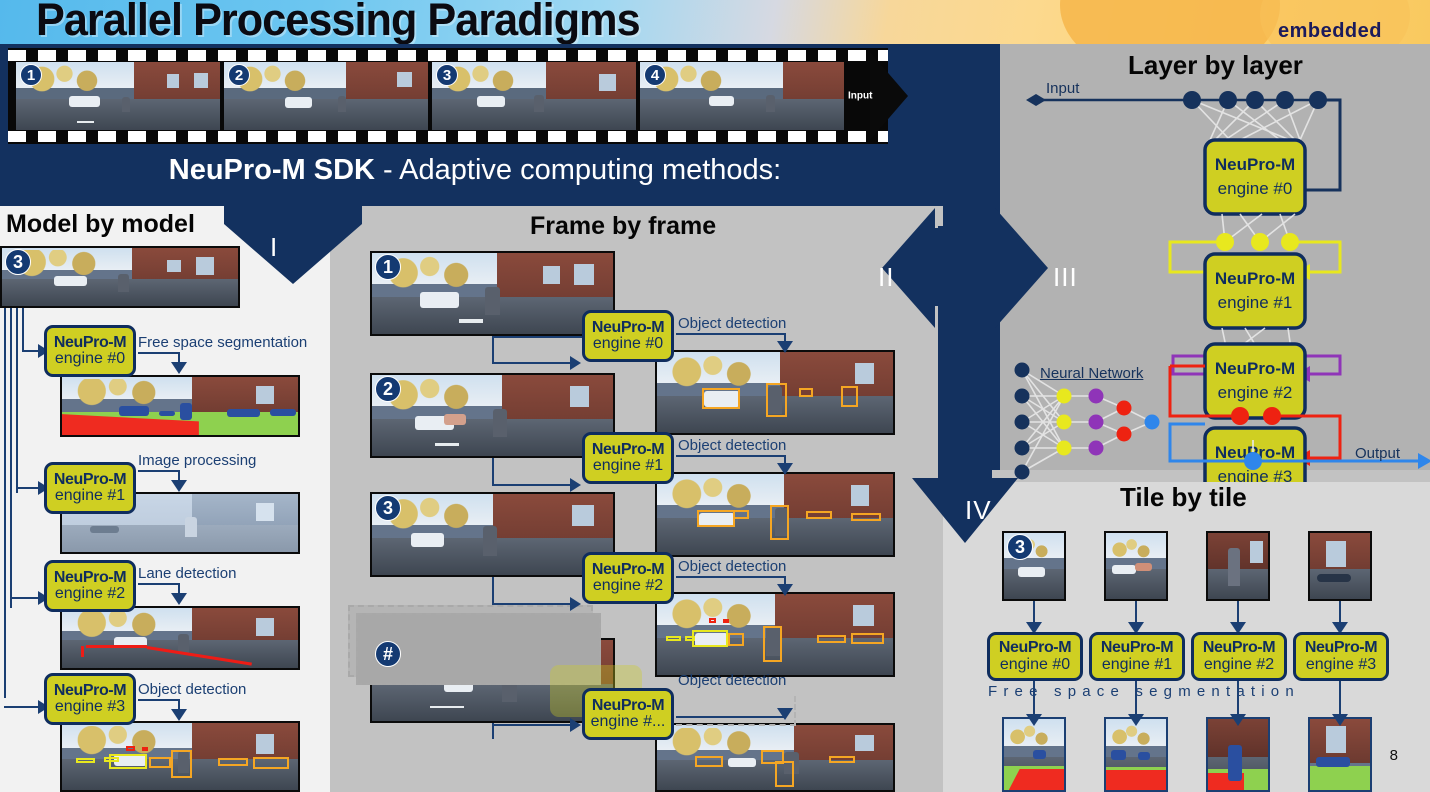  What do you see at coordinates (628, 458) in the screenshot?
I see `engine-box-frame-1: NeuPro-M engine #1` at bounding box center [628, 458].